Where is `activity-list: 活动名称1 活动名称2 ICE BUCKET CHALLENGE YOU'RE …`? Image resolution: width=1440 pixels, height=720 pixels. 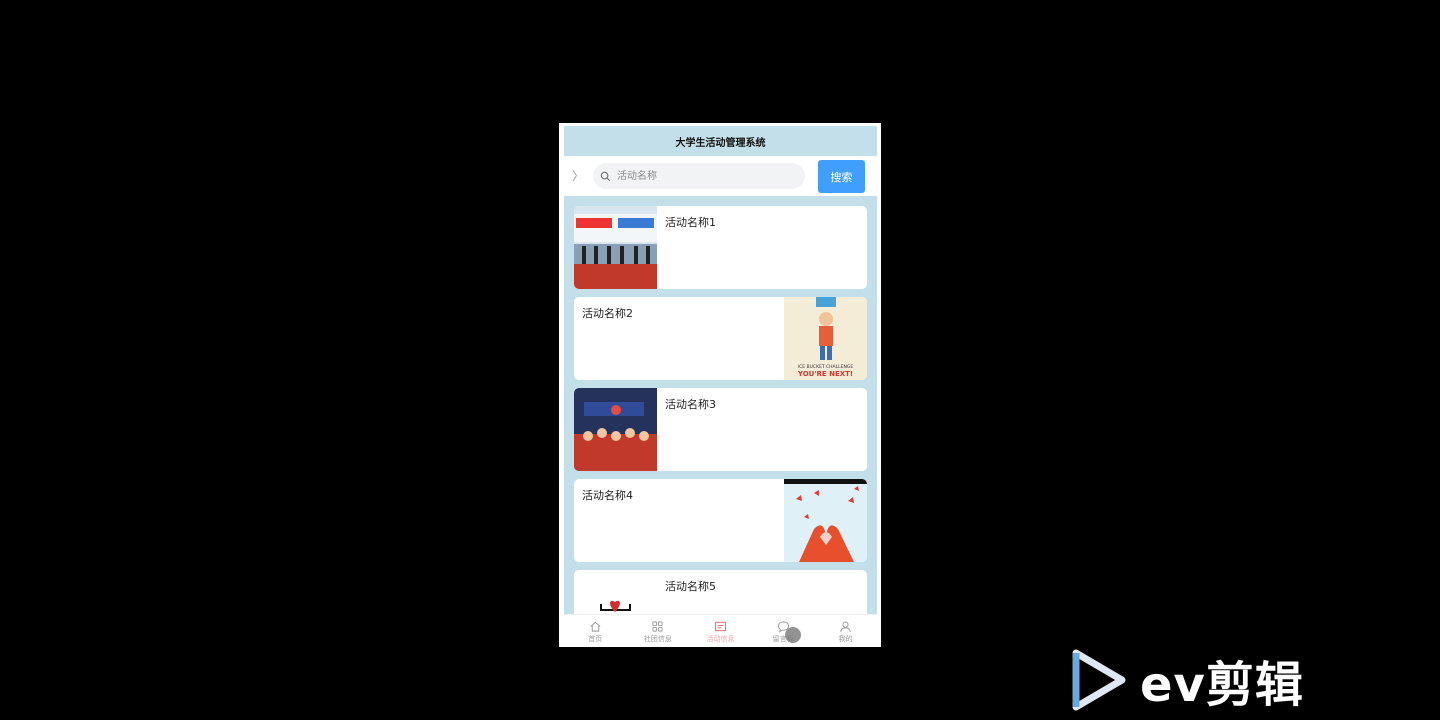 activity-list: 活动名称1 活动名称2 ICE BUCKET CHALLENGE YOU'RE … is located at coordinates (720, 426).